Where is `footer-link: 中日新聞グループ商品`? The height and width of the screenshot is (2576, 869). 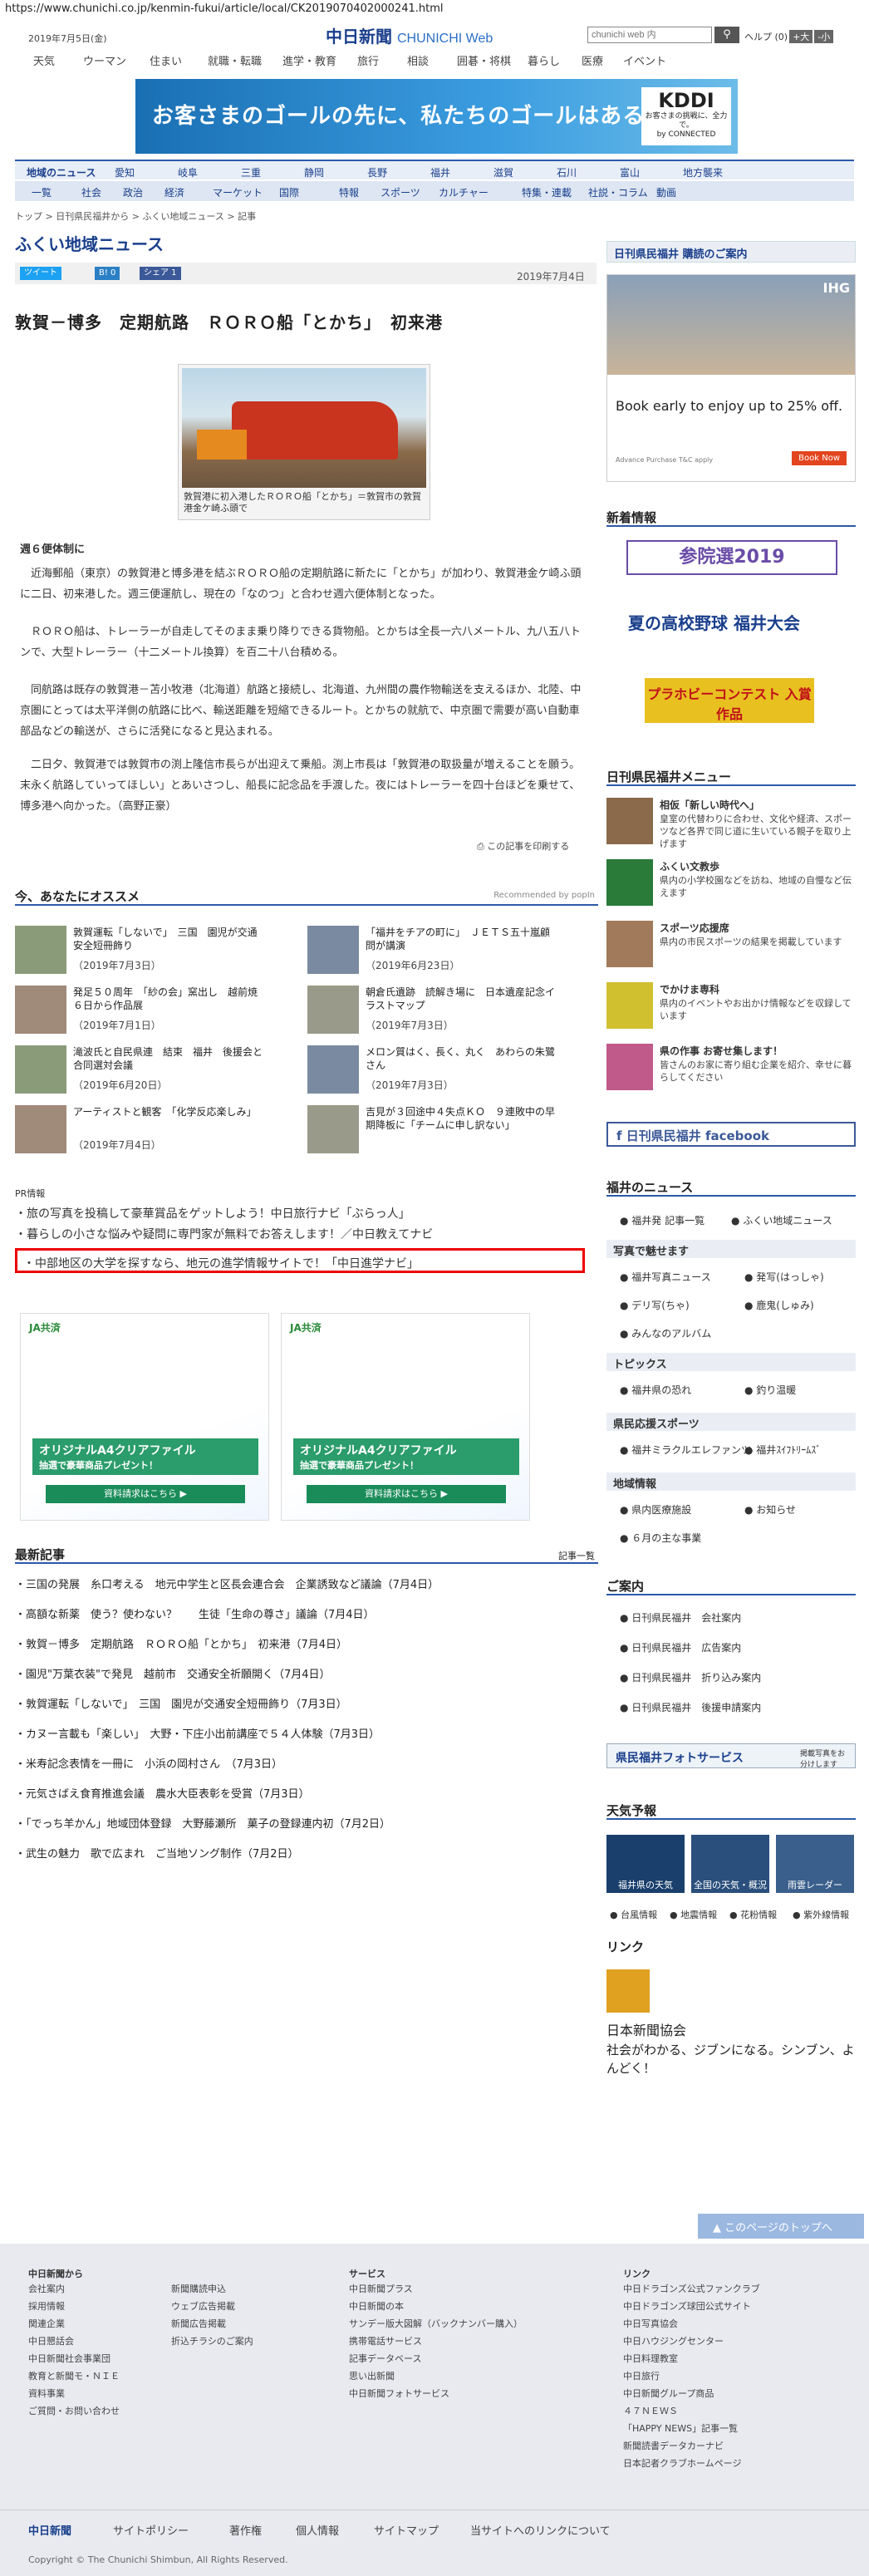 footer-link: 中日新聞グループ商品 is located at coordinates (691, 2393).